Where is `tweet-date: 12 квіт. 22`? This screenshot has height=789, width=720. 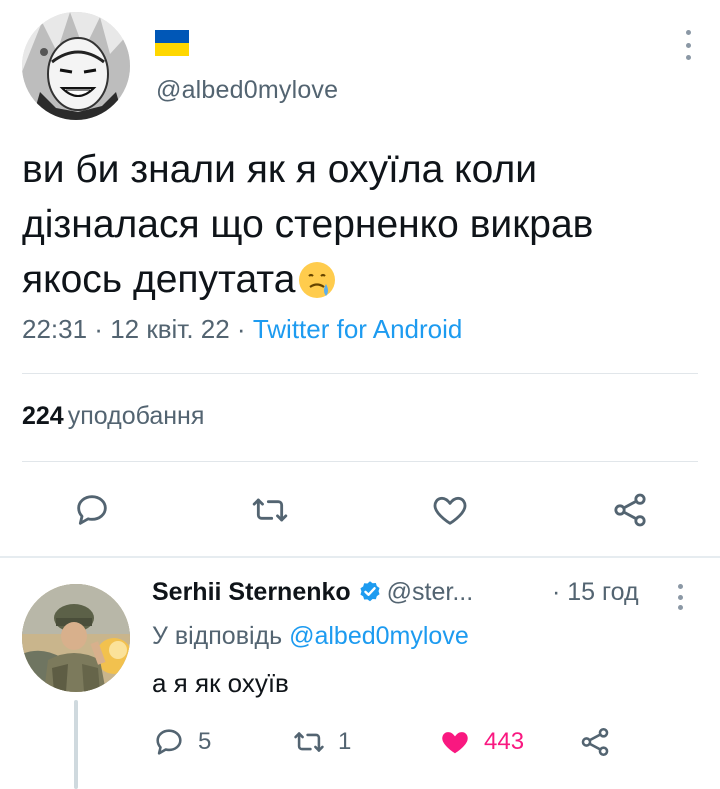
tweet-date: 12 квіт. 22 is located at coordinates (170, 329).